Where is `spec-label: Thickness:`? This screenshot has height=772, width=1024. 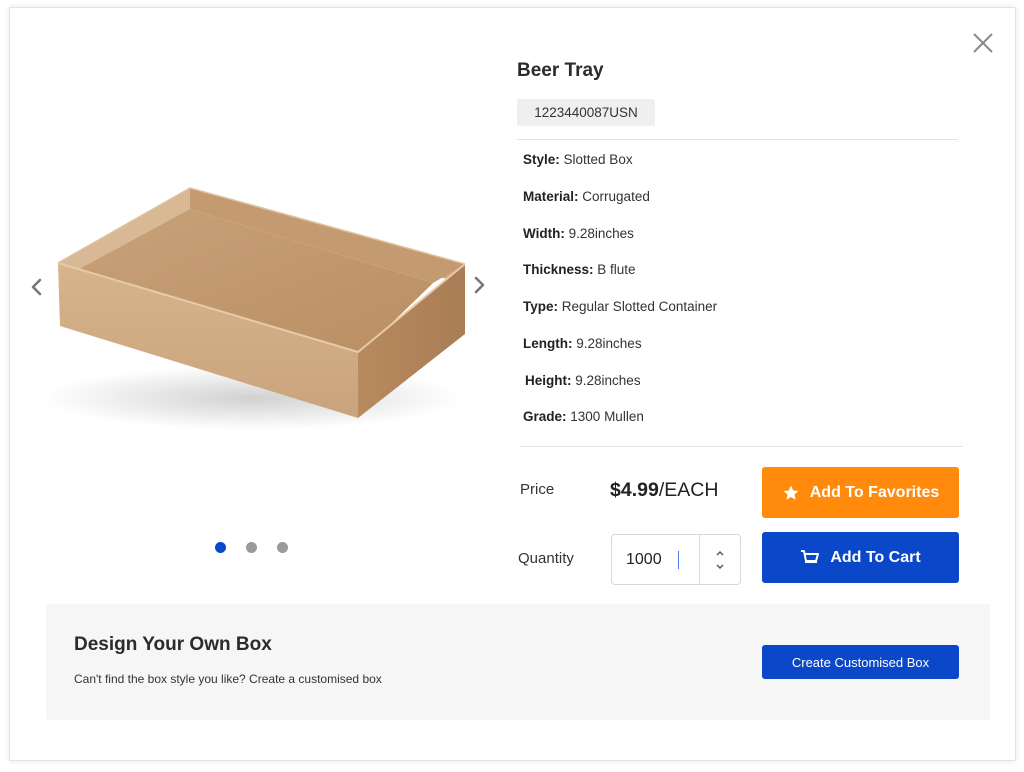 spec-label: Thickness: is located at coordinates (558, 269).